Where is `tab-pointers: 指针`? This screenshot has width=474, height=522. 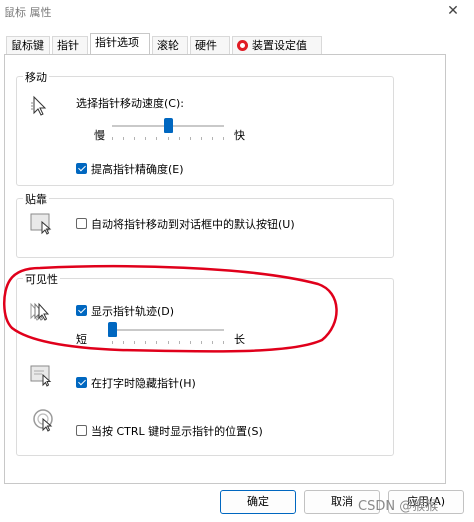 tab-pointers: 指针 is located at coordinates (70, 45).